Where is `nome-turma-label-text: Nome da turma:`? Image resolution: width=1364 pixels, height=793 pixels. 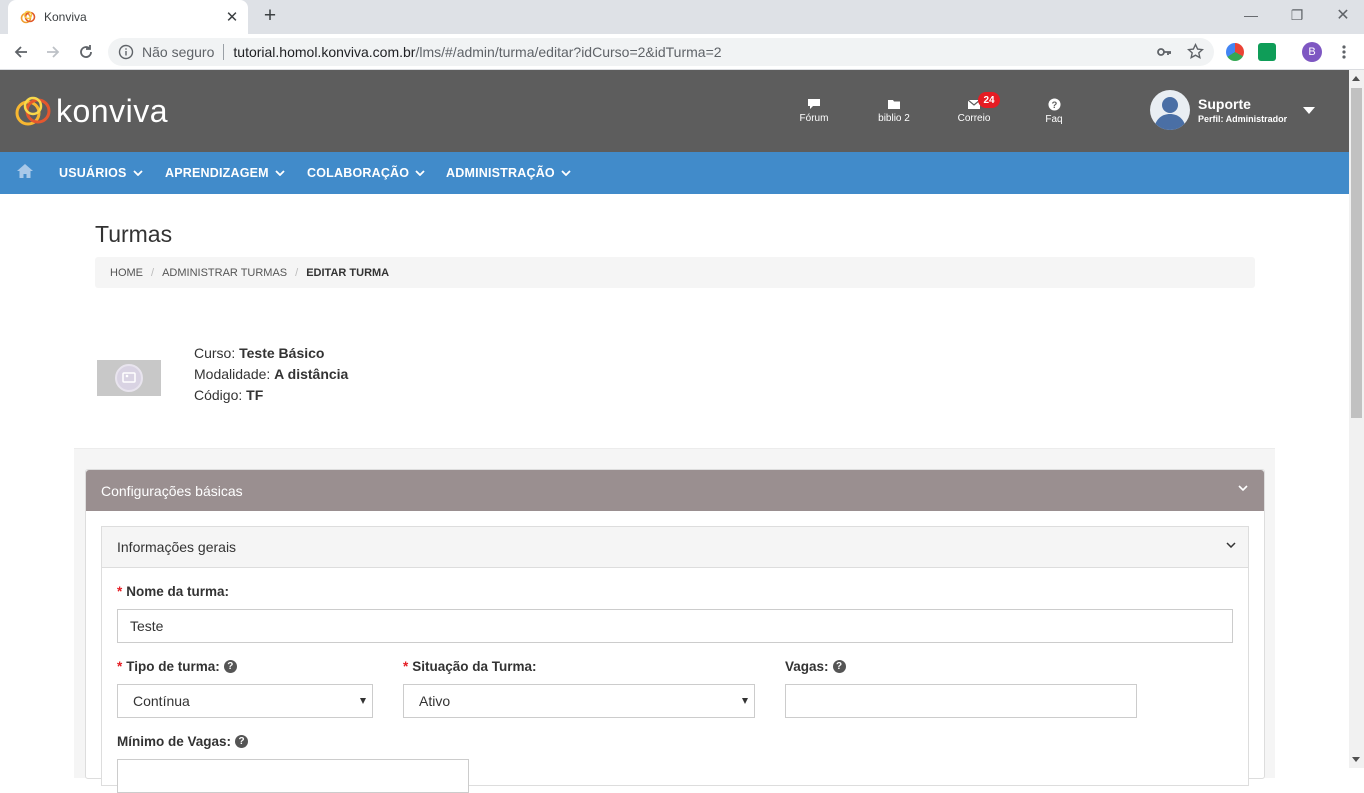 nome-turma-label-text: Nome da turma: is located at coordinates (178, 591).